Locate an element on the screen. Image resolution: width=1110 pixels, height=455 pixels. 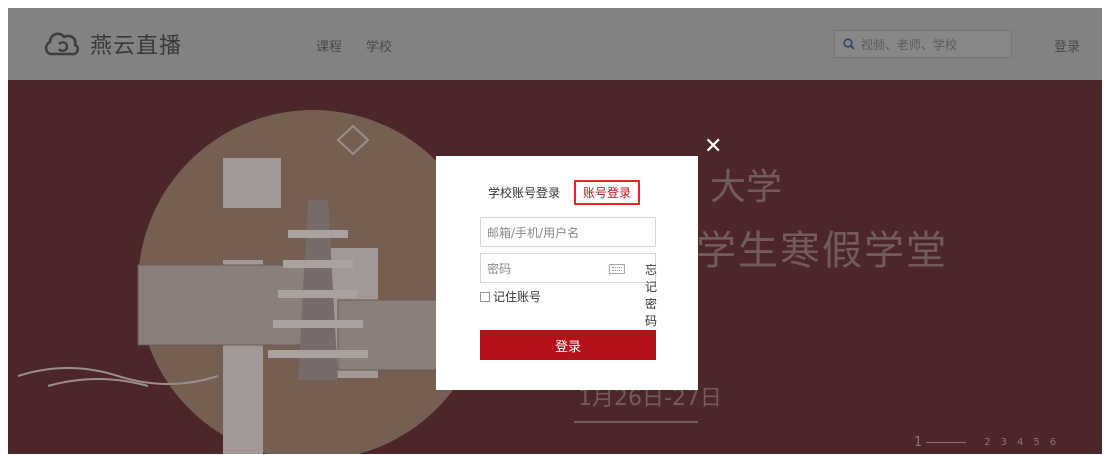
pager-active-line is located at coordinates (946, 442).